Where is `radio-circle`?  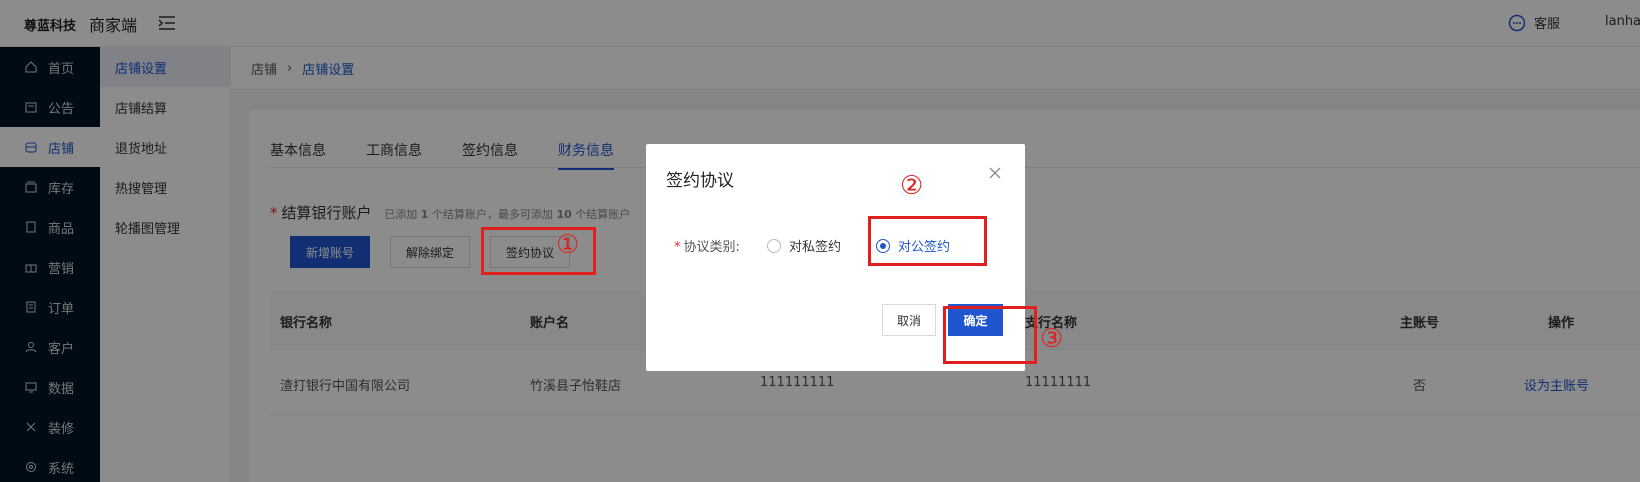
radio-circle is located at coordinates (774, 245).